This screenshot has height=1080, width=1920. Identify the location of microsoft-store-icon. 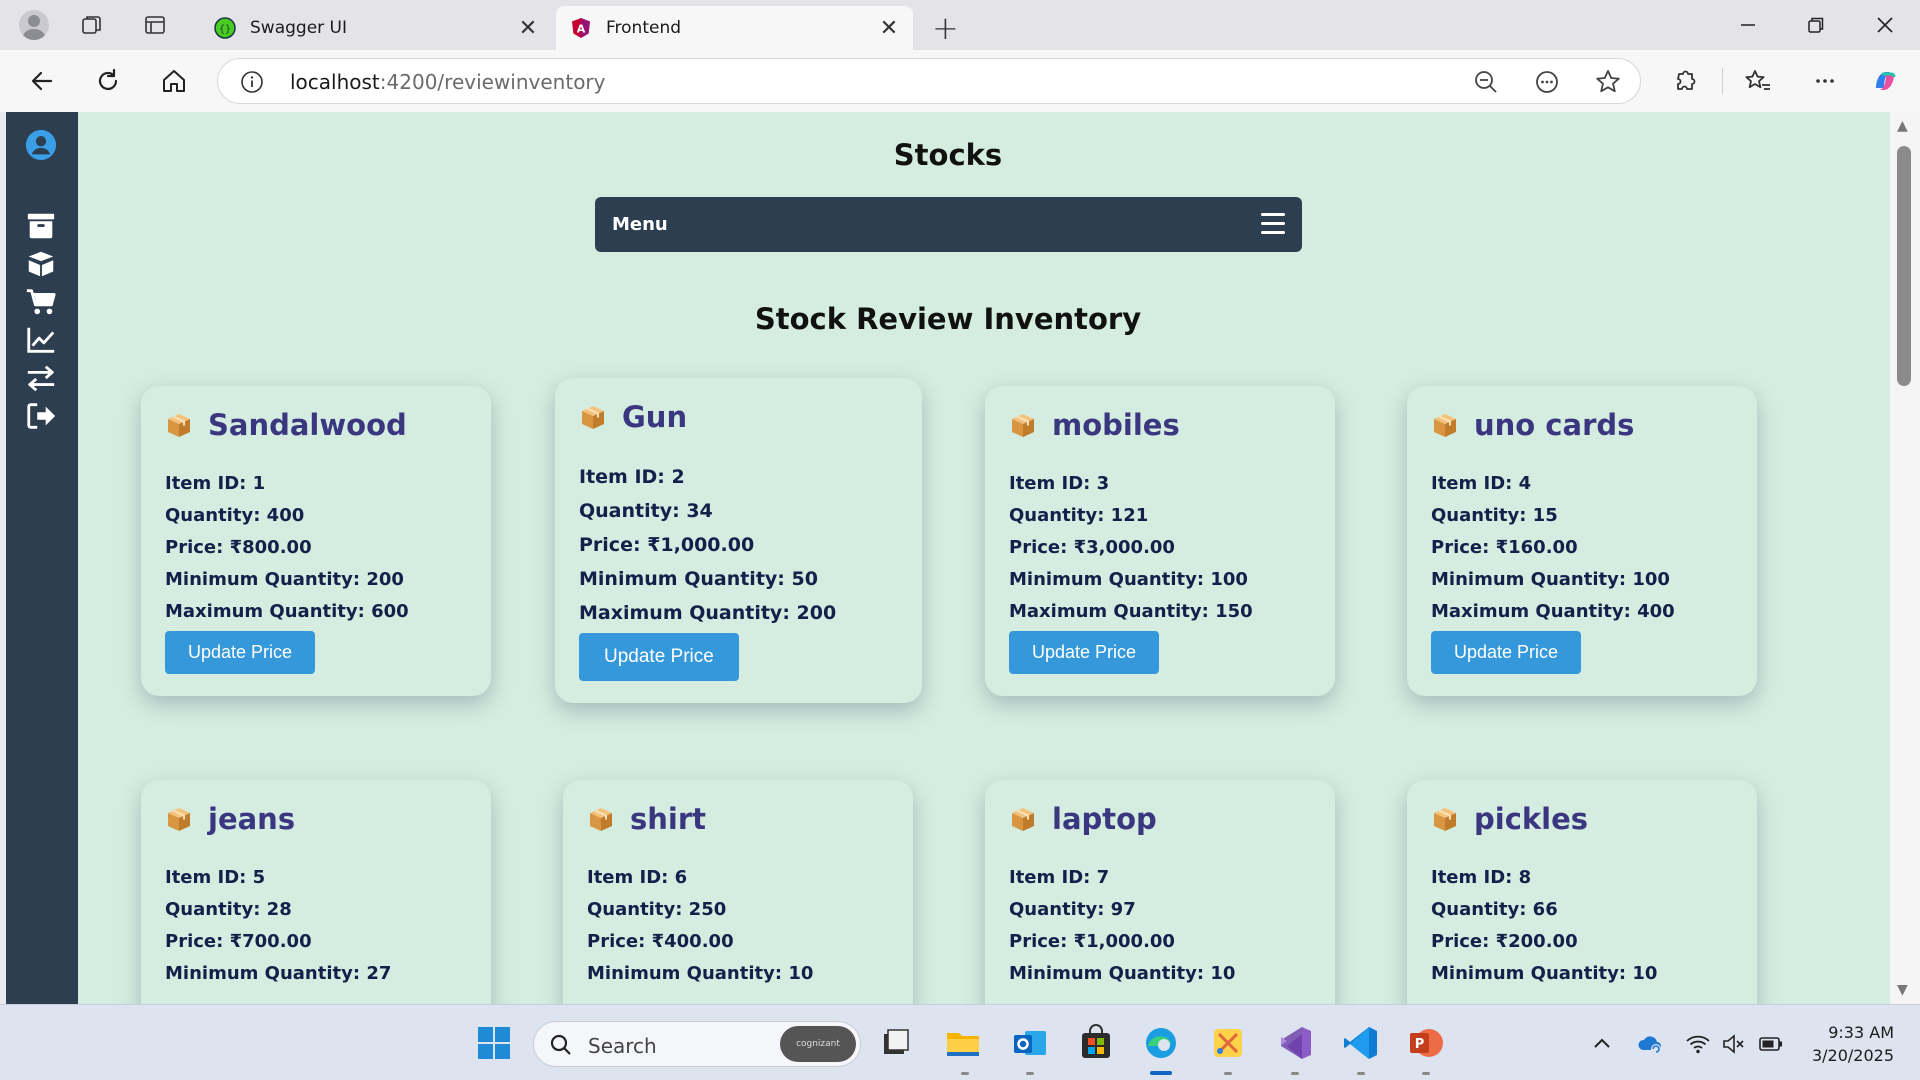
(1096, 1043).